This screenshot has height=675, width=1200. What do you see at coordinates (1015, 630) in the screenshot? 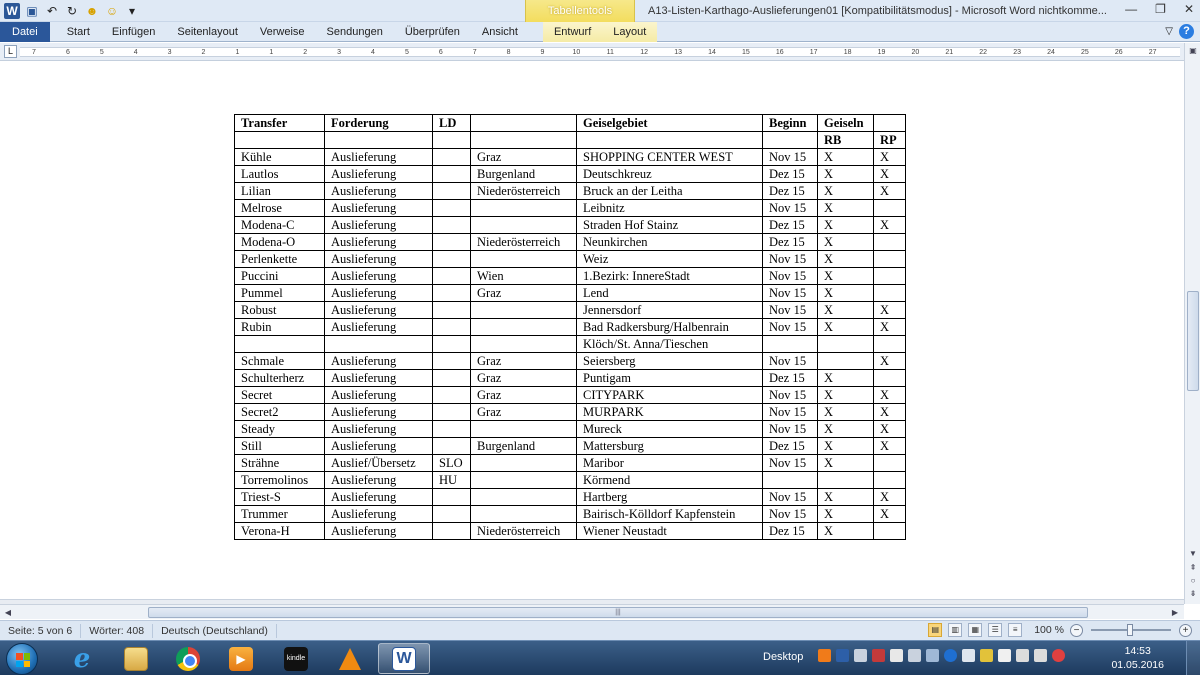
I see `draft-icon: ≡` at bounding box center [1015, 630].